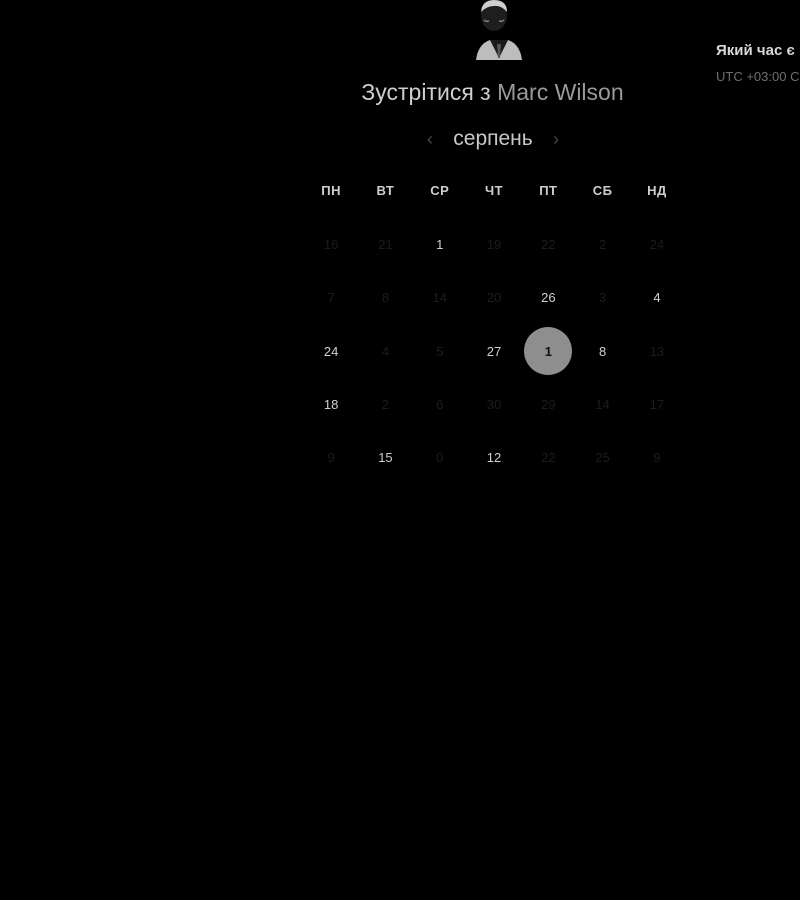  Describe the element at coordinates (385, 190) in the screenshot. I see `weekday-tue: ВТ` at that location.